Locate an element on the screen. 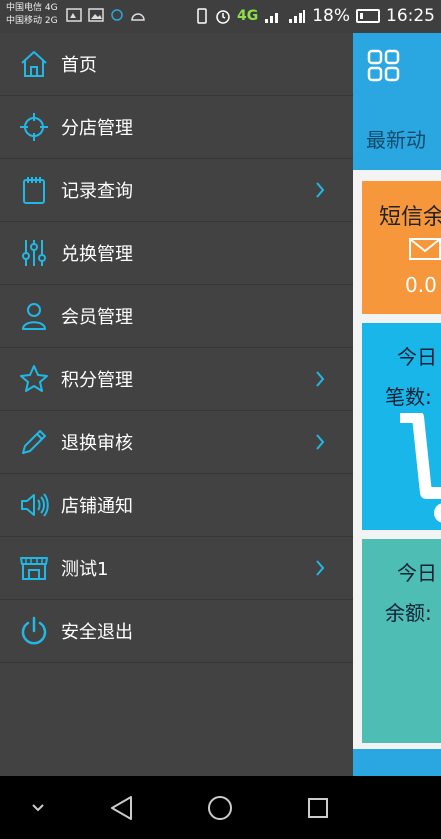 This screenshot has width=441, height=839. card-area: 短信余 0.0 今日 笔数: 今日 余额: is located at coordinates (397, 473).